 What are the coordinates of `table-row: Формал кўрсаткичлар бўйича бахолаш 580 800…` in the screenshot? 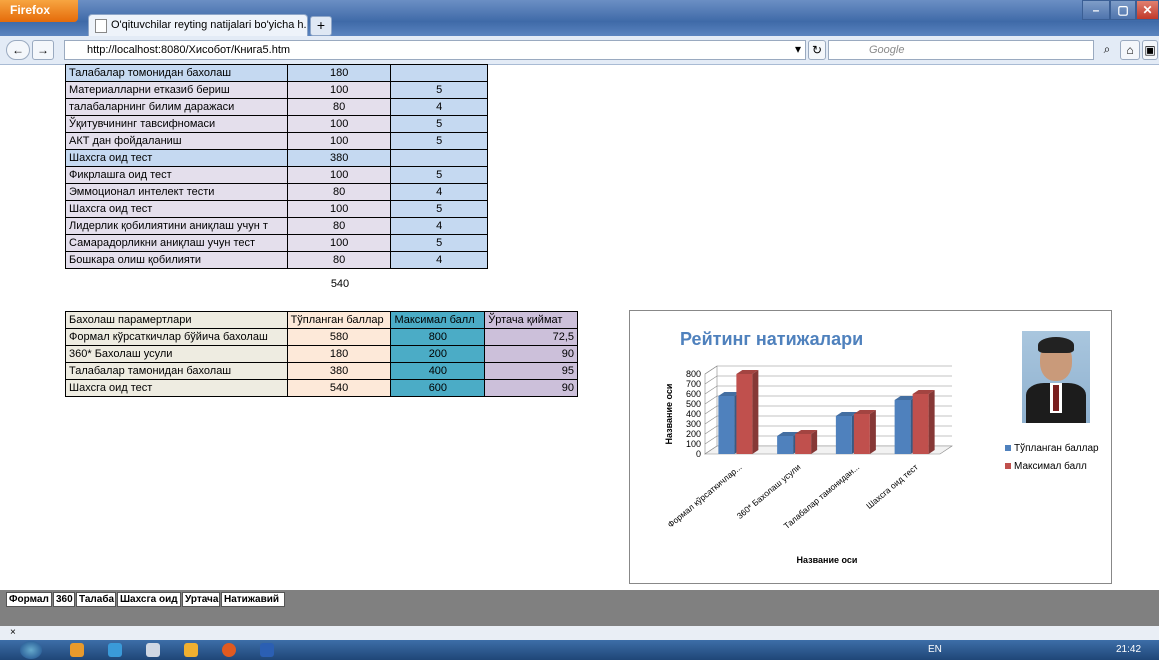 It's located at (321, 337).